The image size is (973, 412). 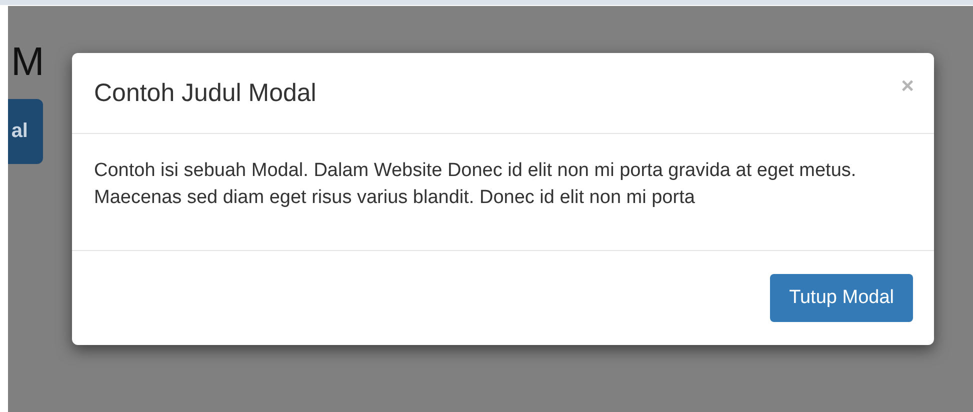 I want to click on modal-title: Contoh Judul Modal, so click(x=206, y=93).